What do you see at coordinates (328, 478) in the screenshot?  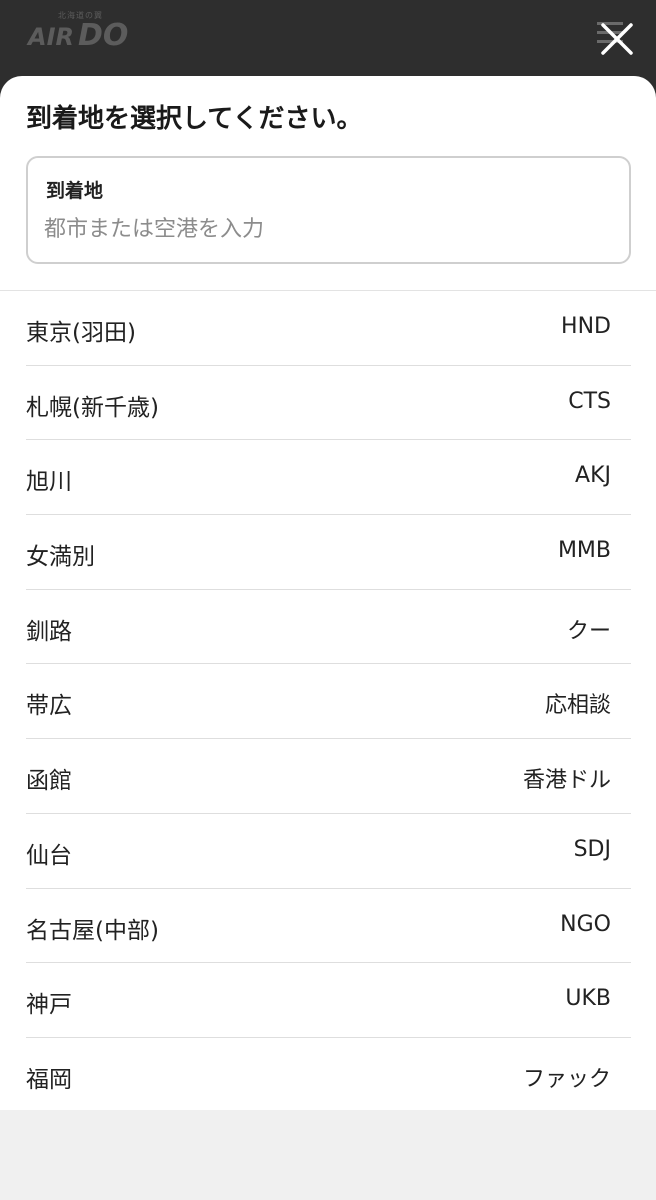 I see `airport-list-item: 旭川 AKJ` at bounding box center [328, 478].